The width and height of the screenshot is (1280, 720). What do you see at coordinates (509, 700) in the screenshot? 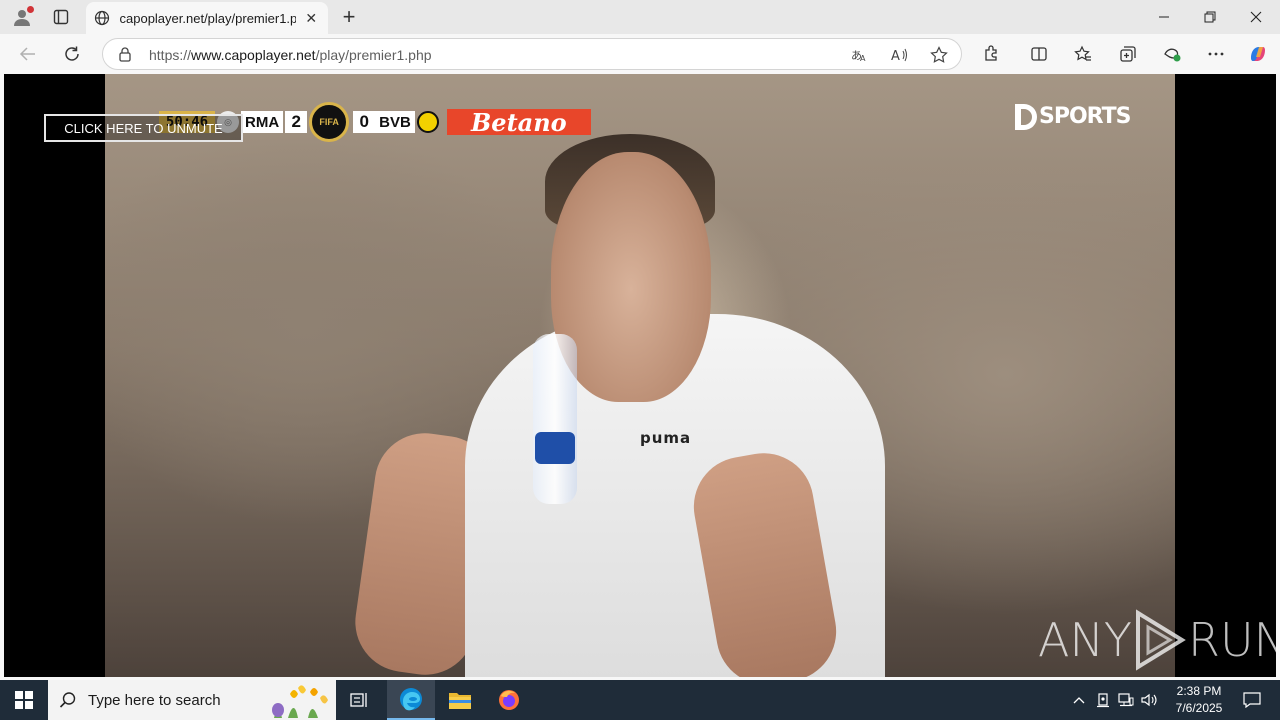
I see `firefox-icon` at bounding box center [509, 700].